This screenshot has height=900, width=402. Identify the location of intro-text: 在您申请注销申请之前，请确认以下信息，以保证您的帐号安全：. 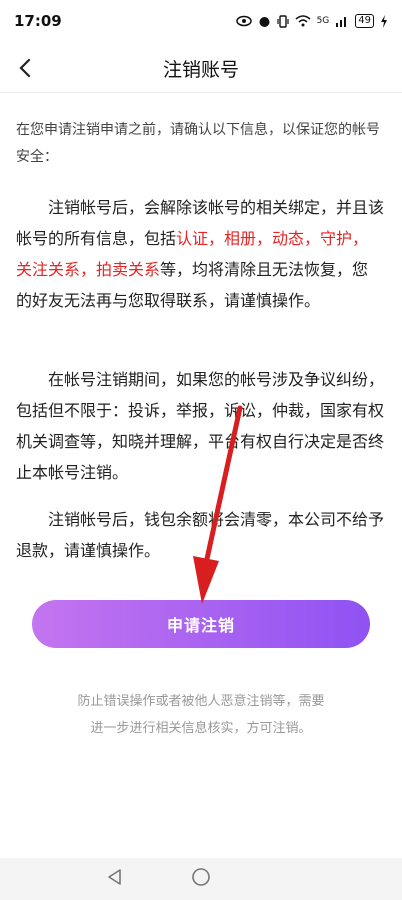
(198, 143).